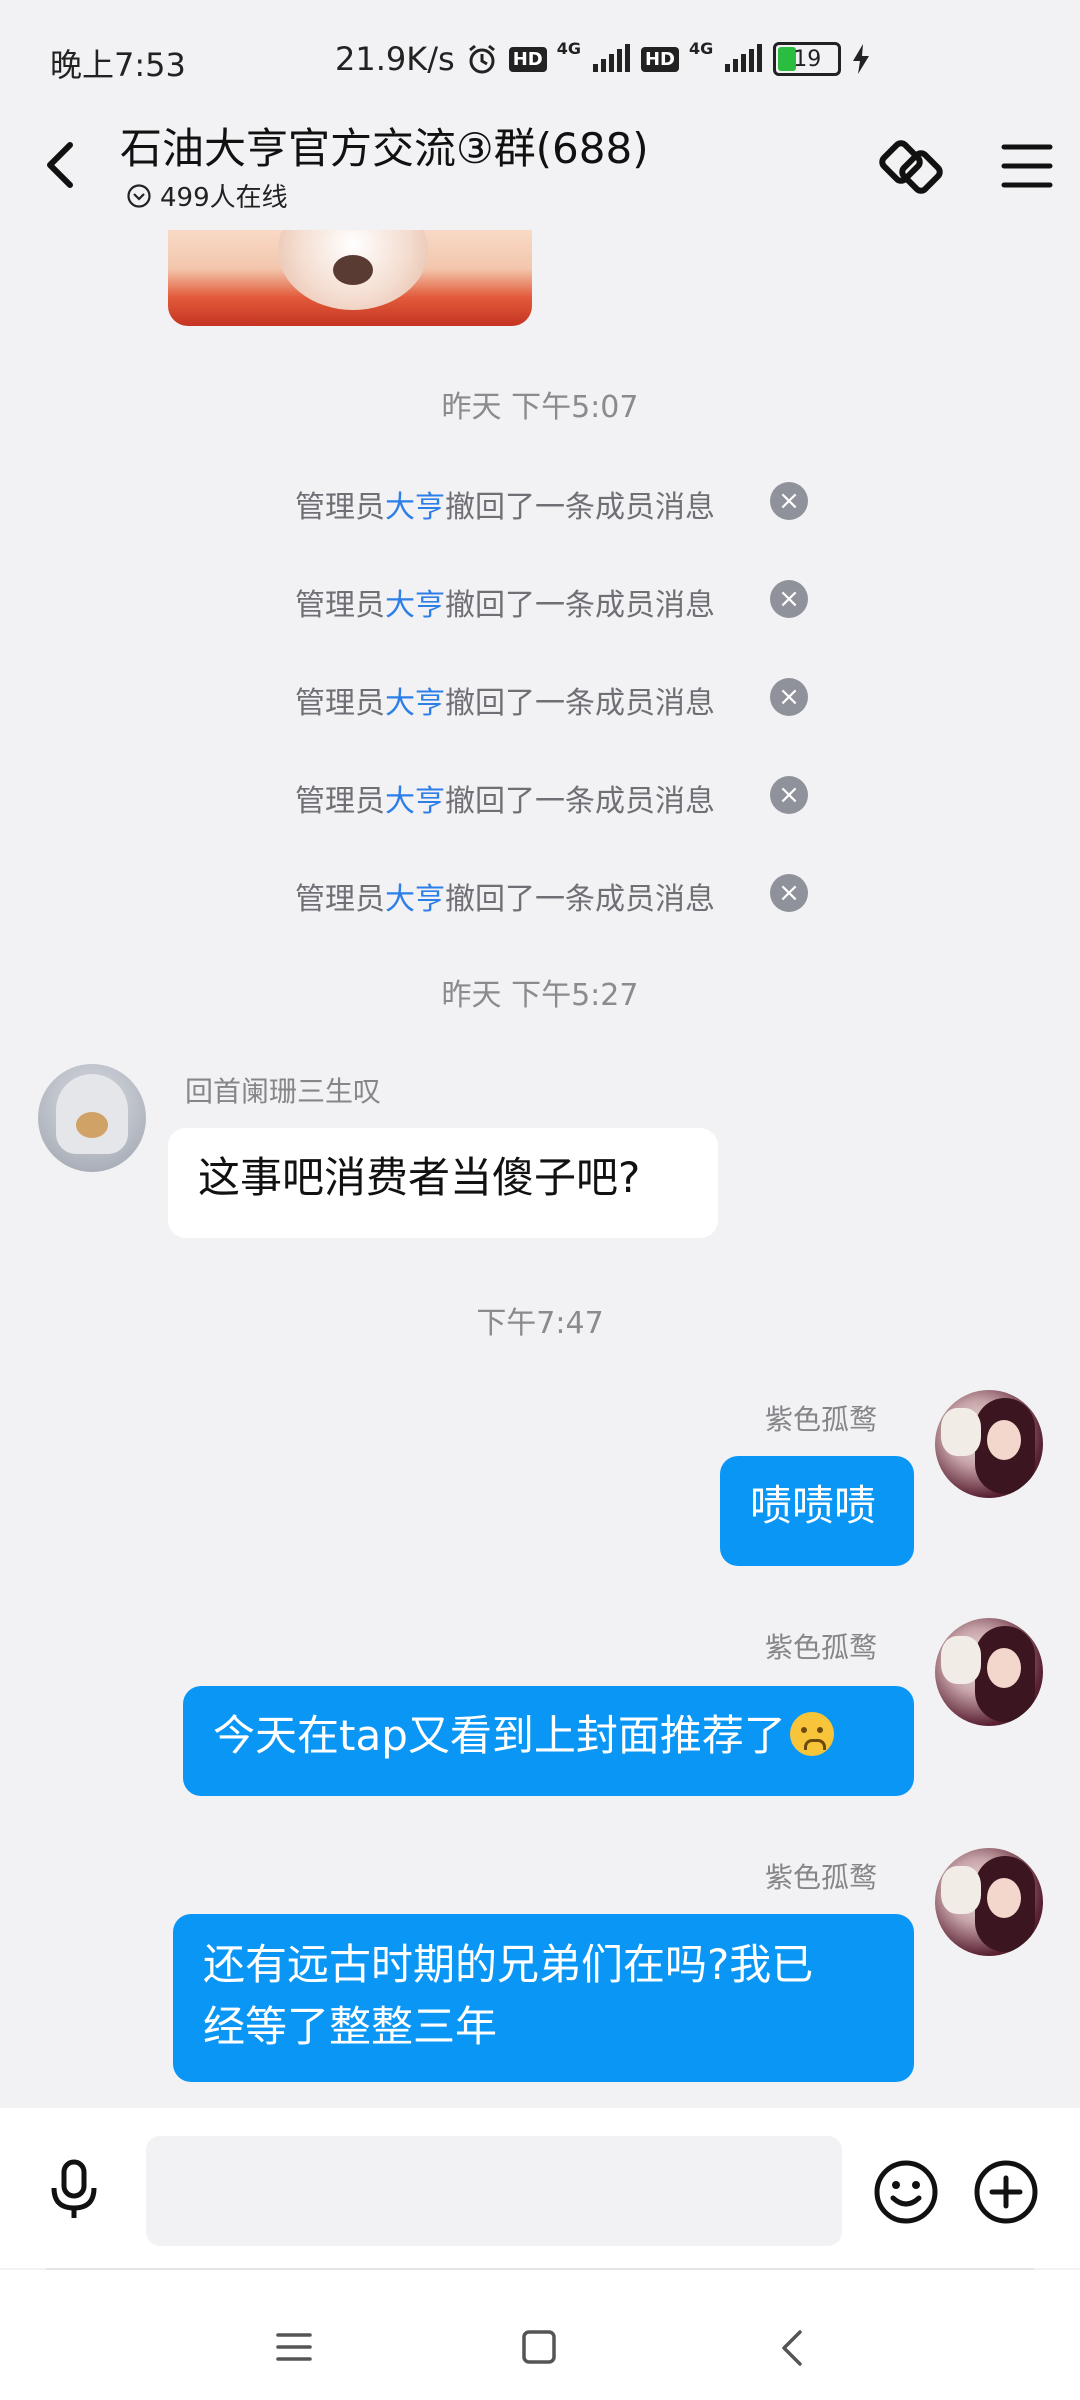 Image resolution: width=1080 pixels, height=2400 pixels. What do you see at coordinates (395, 59) in the screenshot?
I see `network-speed: 21.9K/s` at bounding box center [395, 59].